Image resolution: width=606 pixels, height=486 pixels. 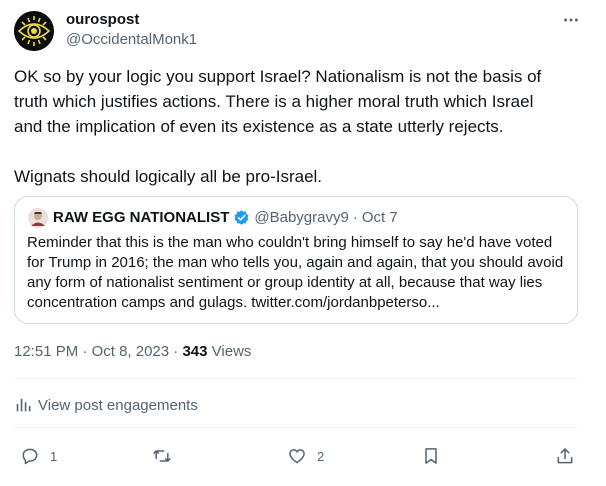 What do you see at coordinates (118, 405) in the screenshot?
I see `view-engagements-label: View post engagements` at bounding box center [118, 405].